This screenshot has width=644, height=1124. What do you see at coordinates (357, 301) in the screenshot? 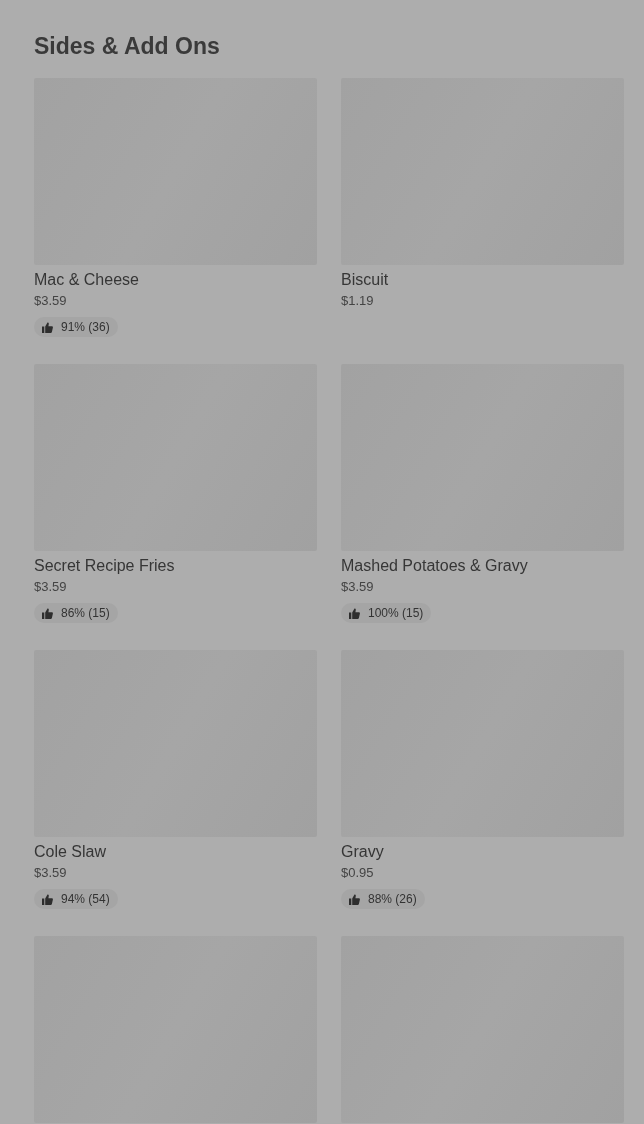
I see `item-price: $1.19` at bounding box center [357, 301].